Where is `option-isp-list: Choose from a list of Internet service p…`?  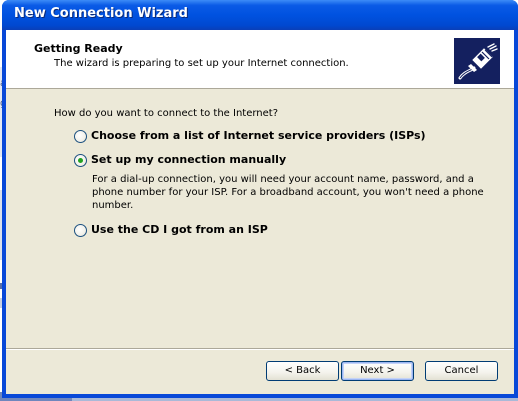
option-isp-list: Choose from a list of Internet service p… is located at coordinates (259, 137).